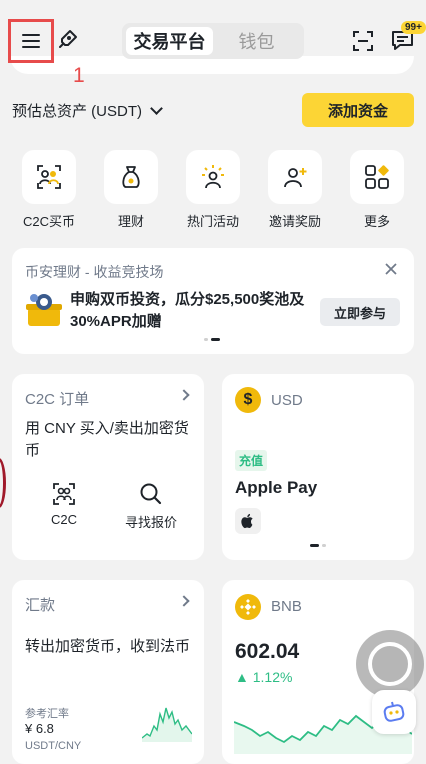 The width and height of the screenshot is (426, 764). I want to click on bnb-coin-icon, so click(248, 607).